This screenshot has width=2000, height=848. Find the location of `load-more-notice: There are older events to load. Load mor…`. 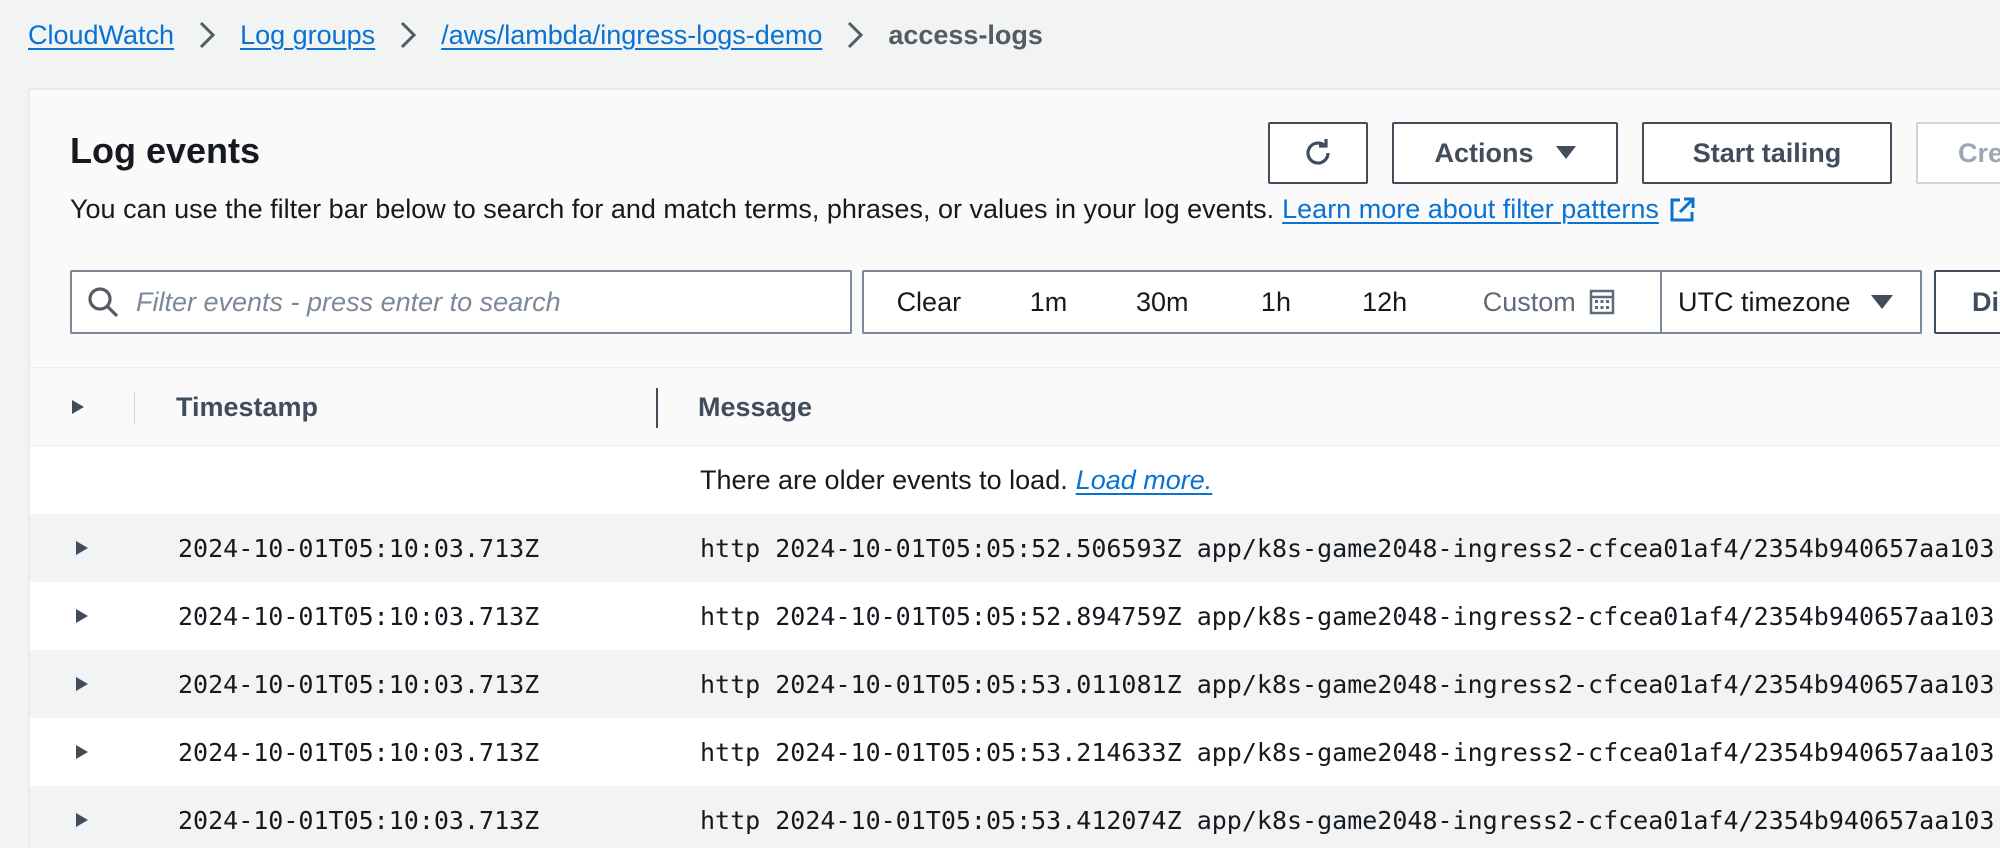

load-more-notice: There are older events to load. Load mor… is located at coordinates (956, 480).